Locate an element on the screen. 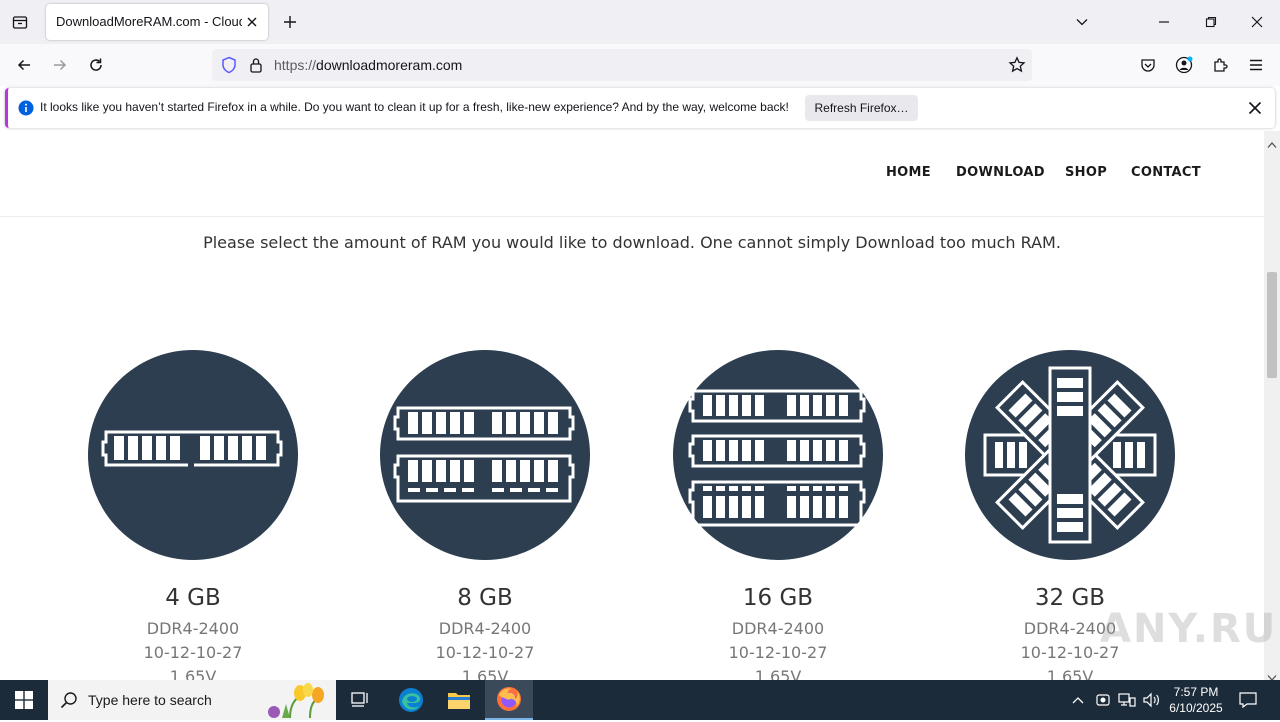 The width and height of the screenshot is (1280, 722). pocket-icon is located at coordinates (1148, 65).